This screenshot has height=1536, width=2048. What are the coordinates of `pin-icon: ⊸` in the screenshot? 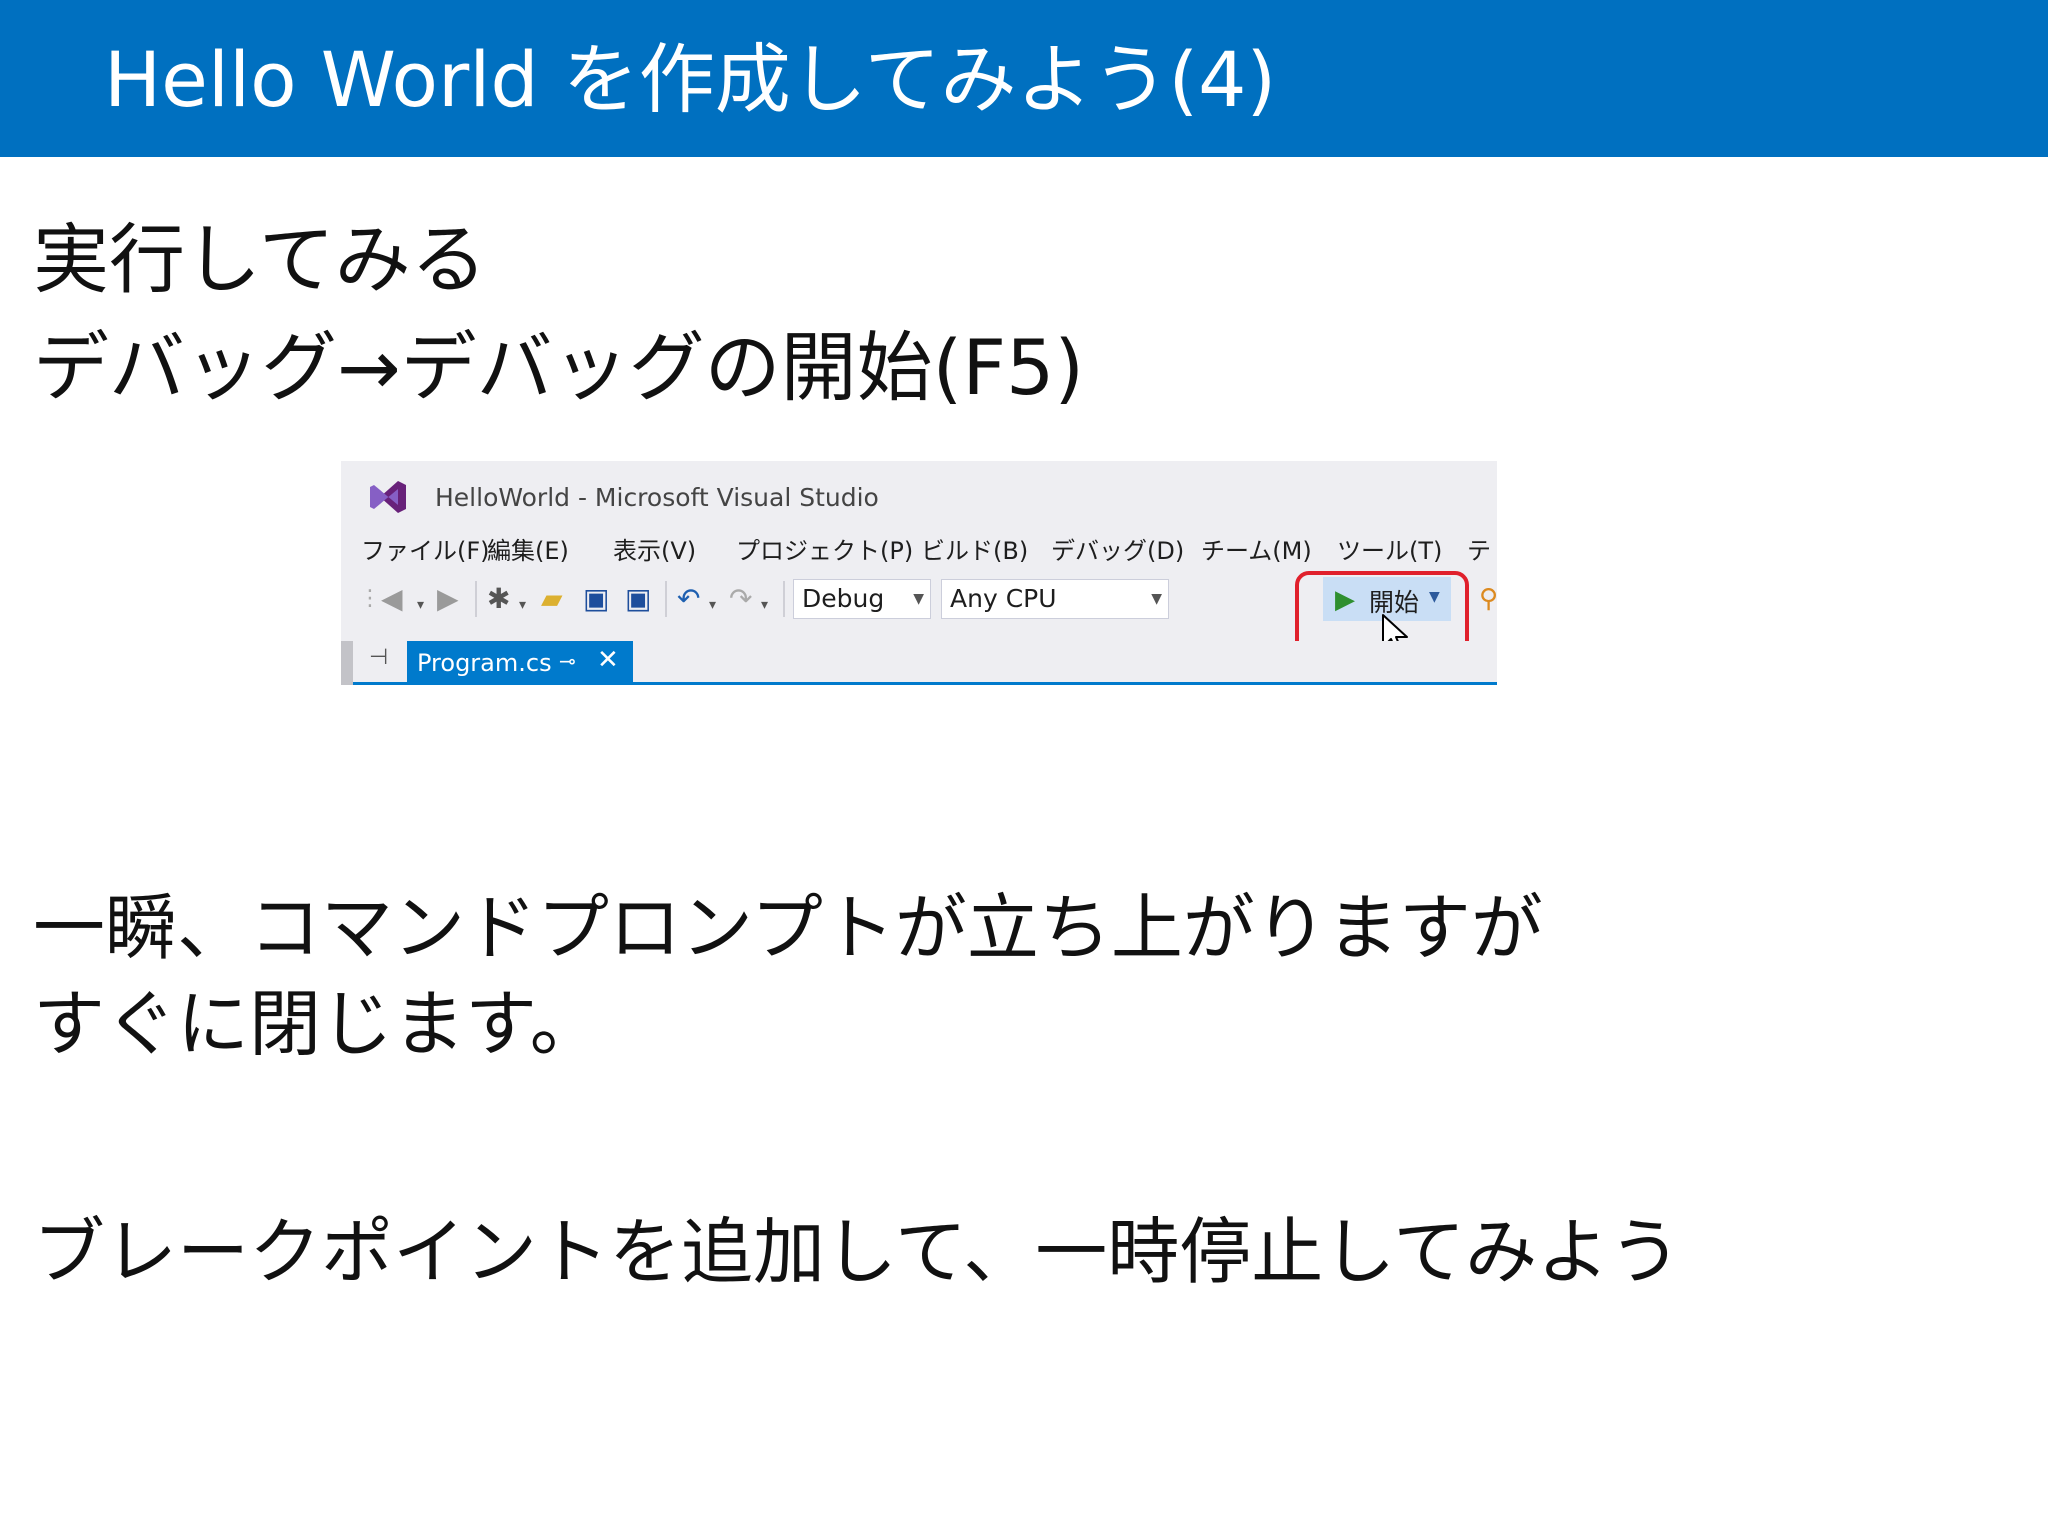 It's located at (567, 661).